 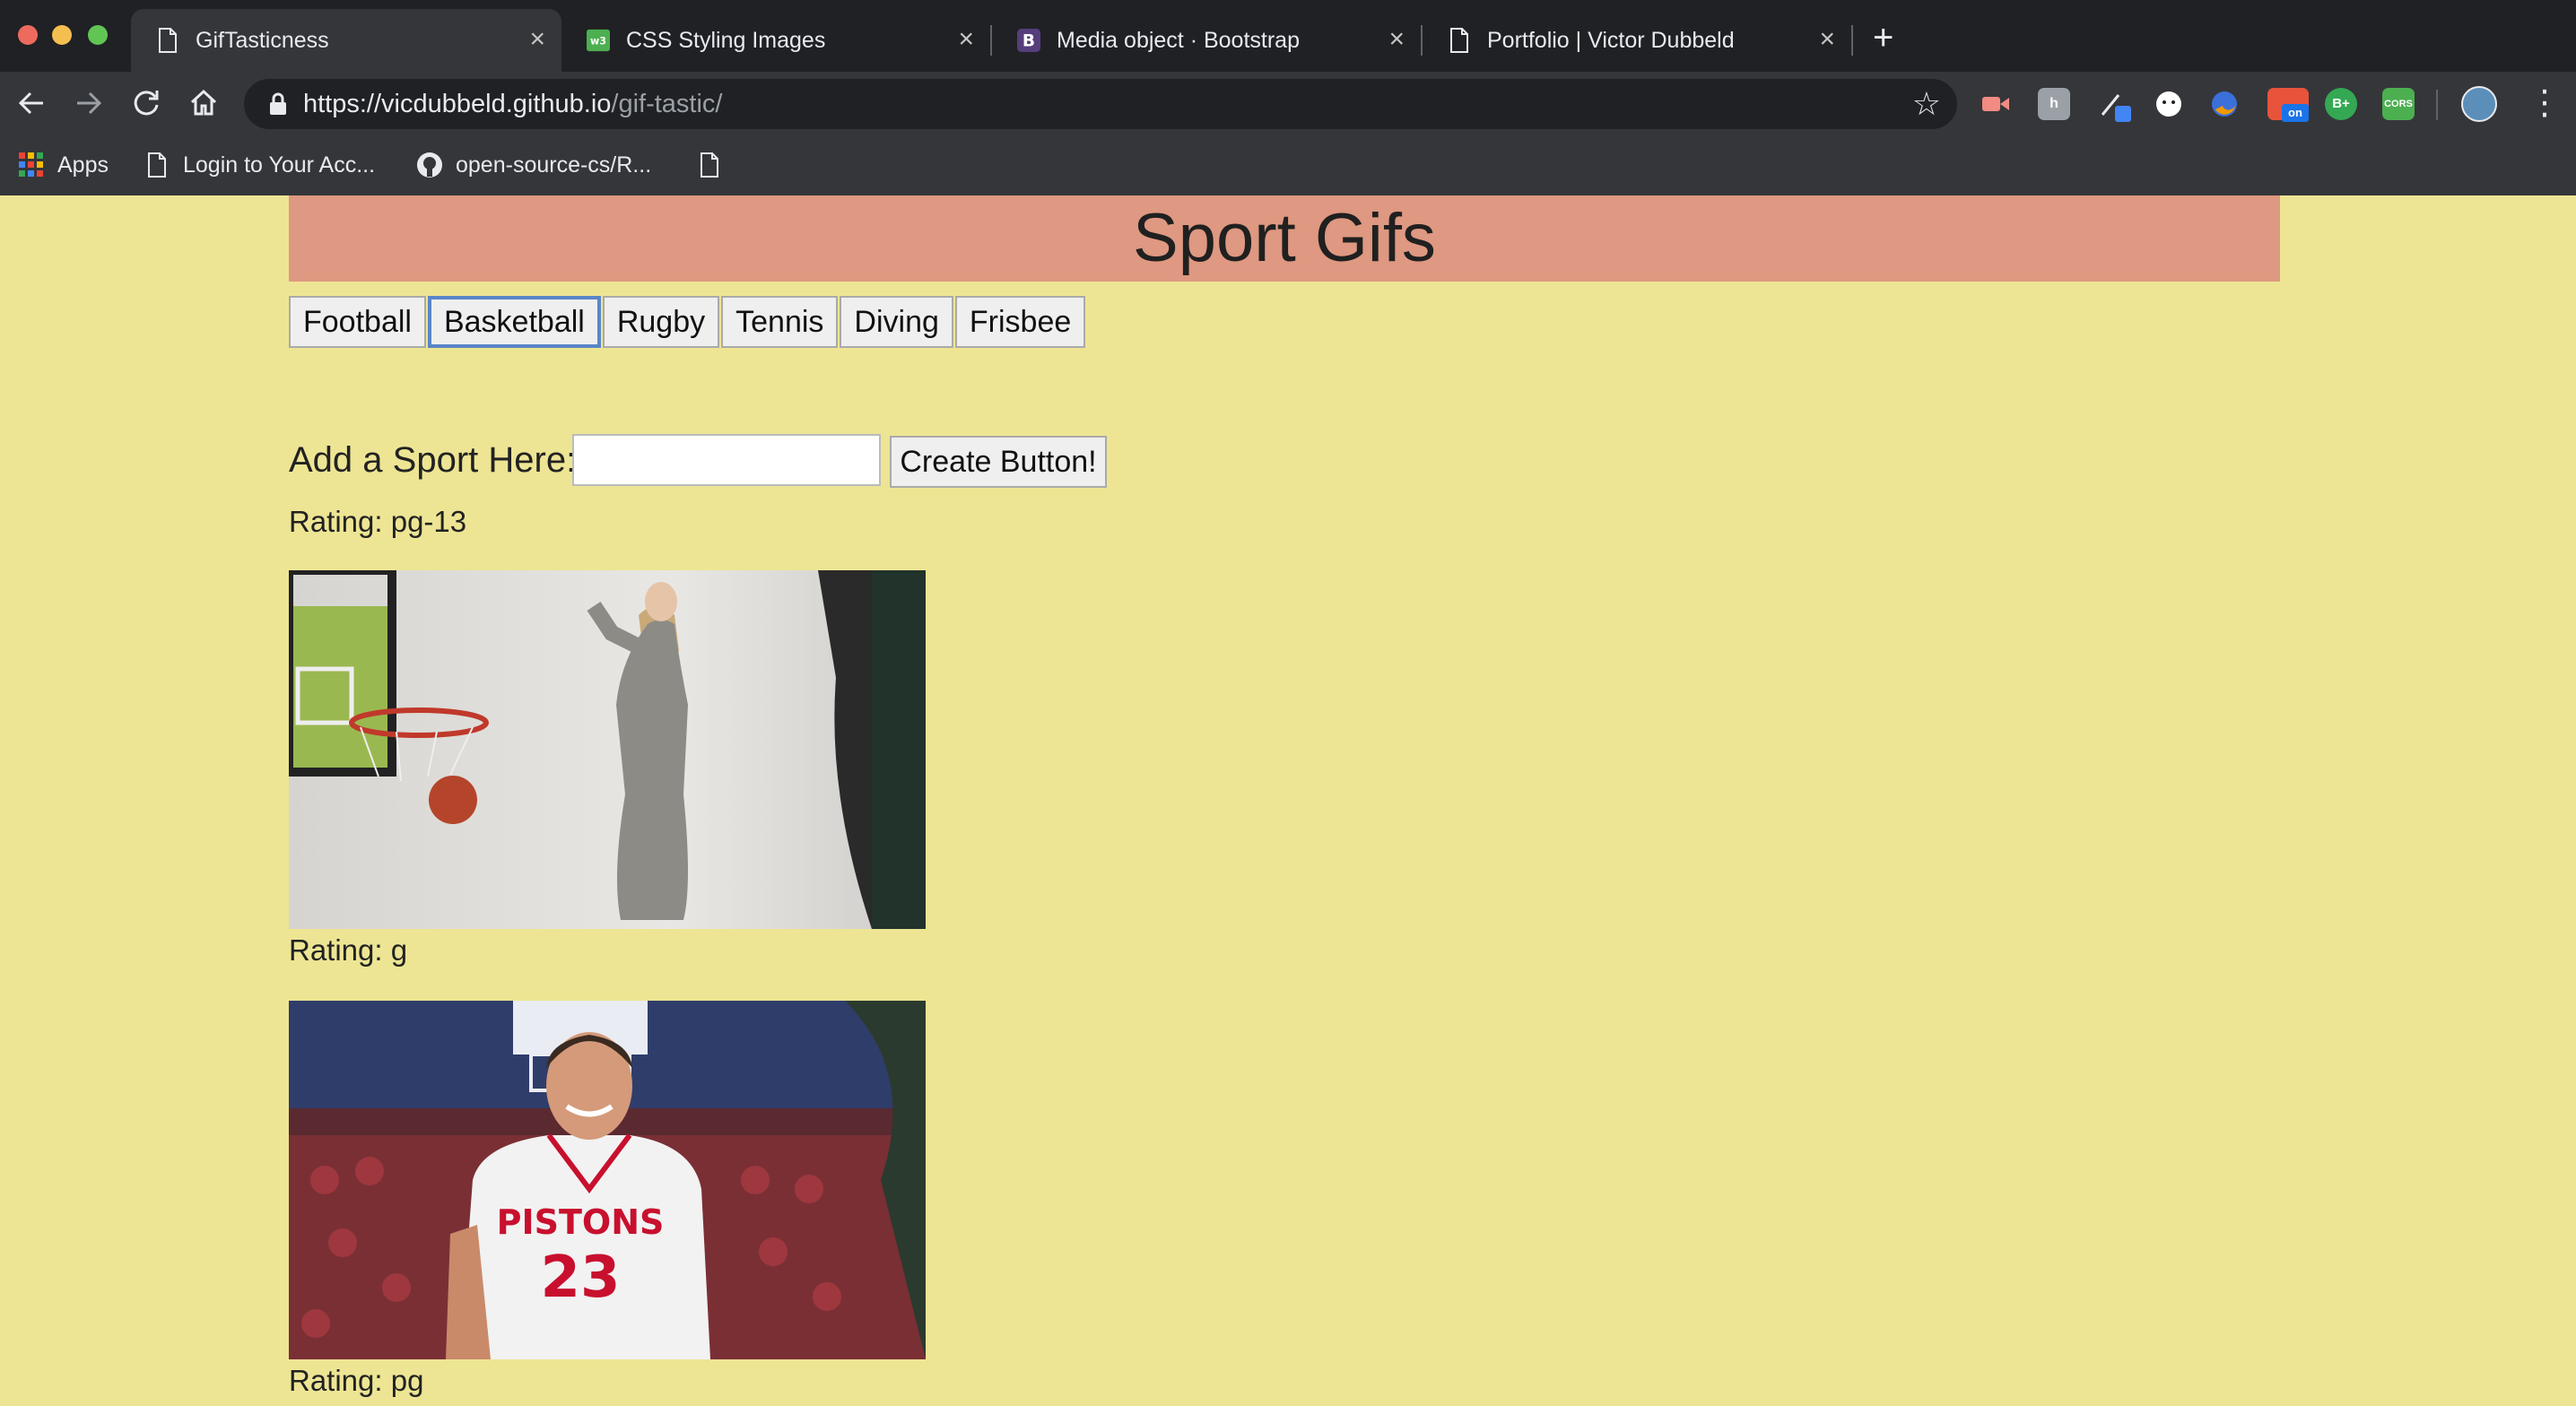 What do you see at coordinates (1926, 104) in the screenshot?
I see `bookmark-star-icon: ☆` at bounding box center [1926, 104].